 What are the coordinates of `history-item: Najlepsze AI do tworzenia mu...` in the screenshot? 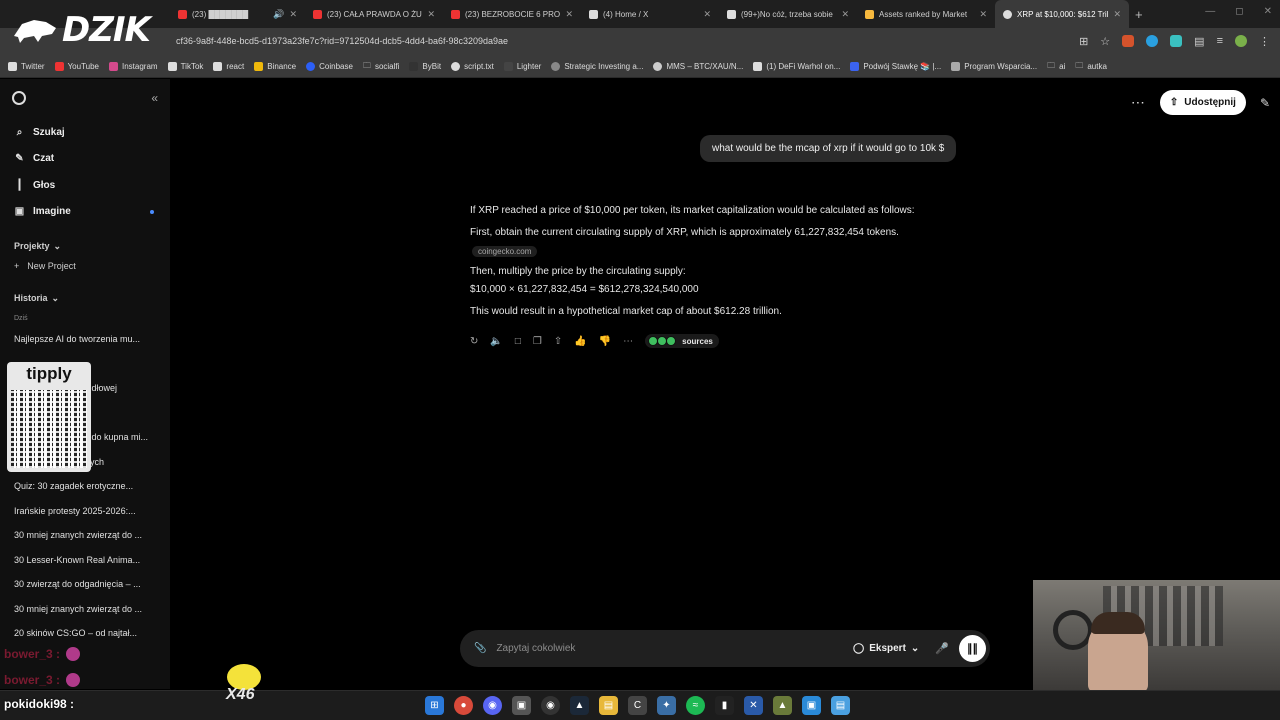 It's located at (80, 339).